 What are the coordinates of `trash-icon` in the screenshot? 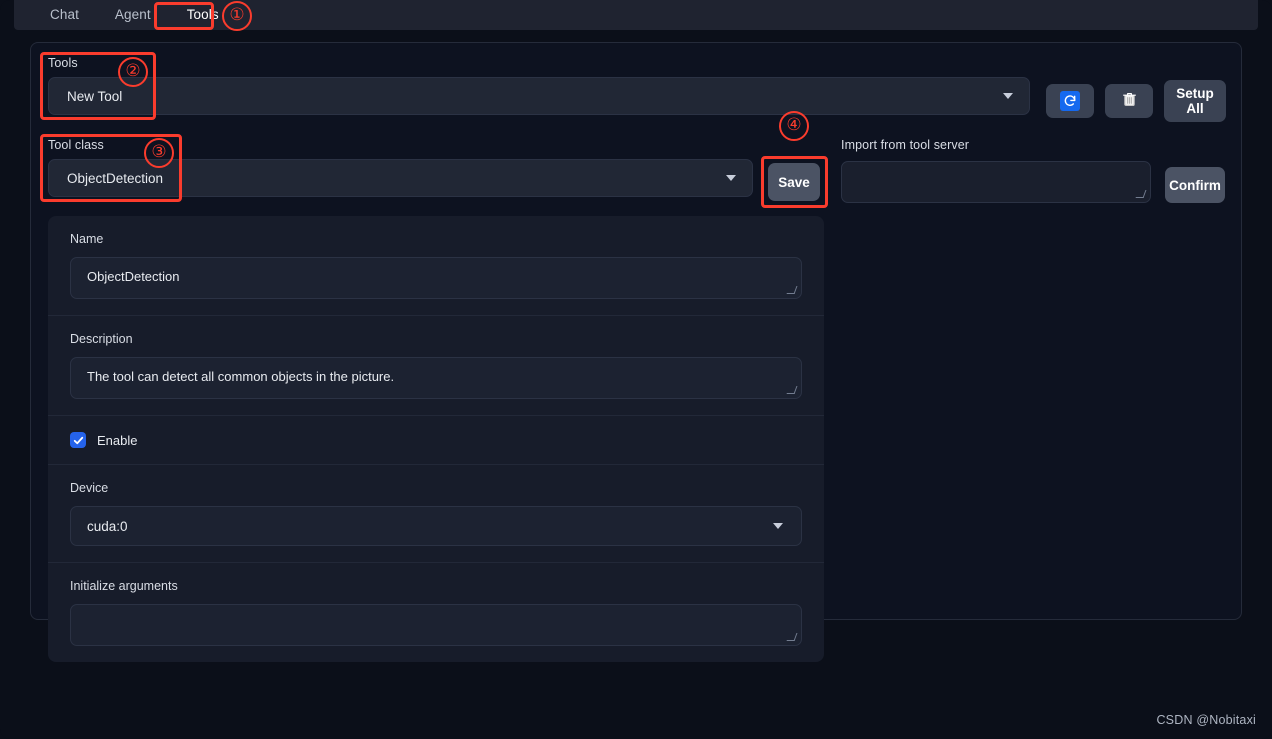 It's located at (1129, 101).